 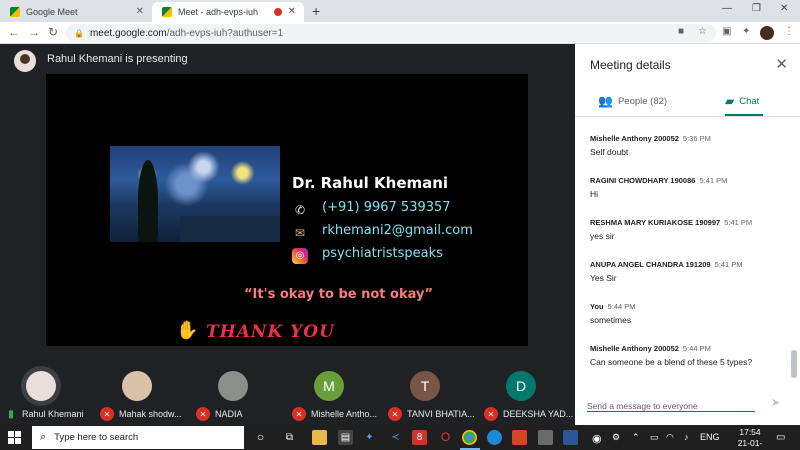 I want to click on slide-phone: (+91) 9967 539357, so click(x=386, y=207).